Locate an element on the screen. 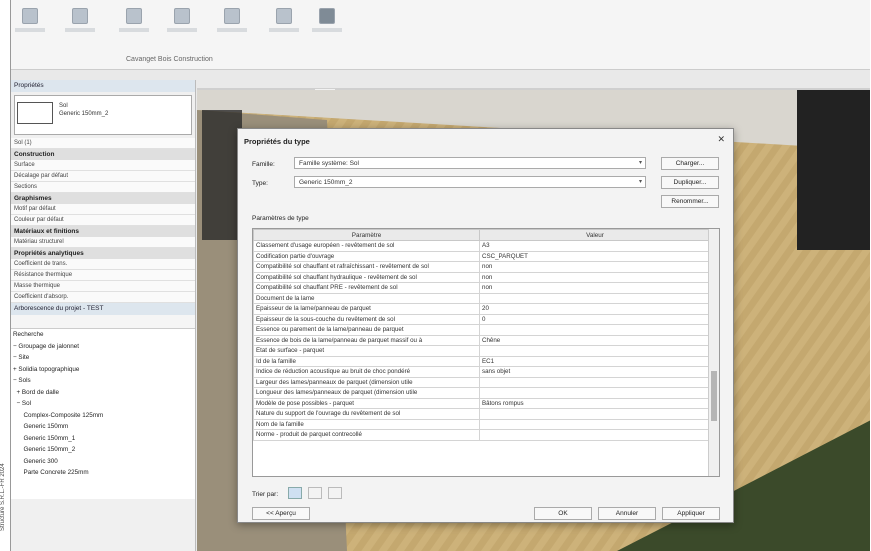 The image size is (871, 551). close-icon: ✕ is located at coordinates (721, 139).